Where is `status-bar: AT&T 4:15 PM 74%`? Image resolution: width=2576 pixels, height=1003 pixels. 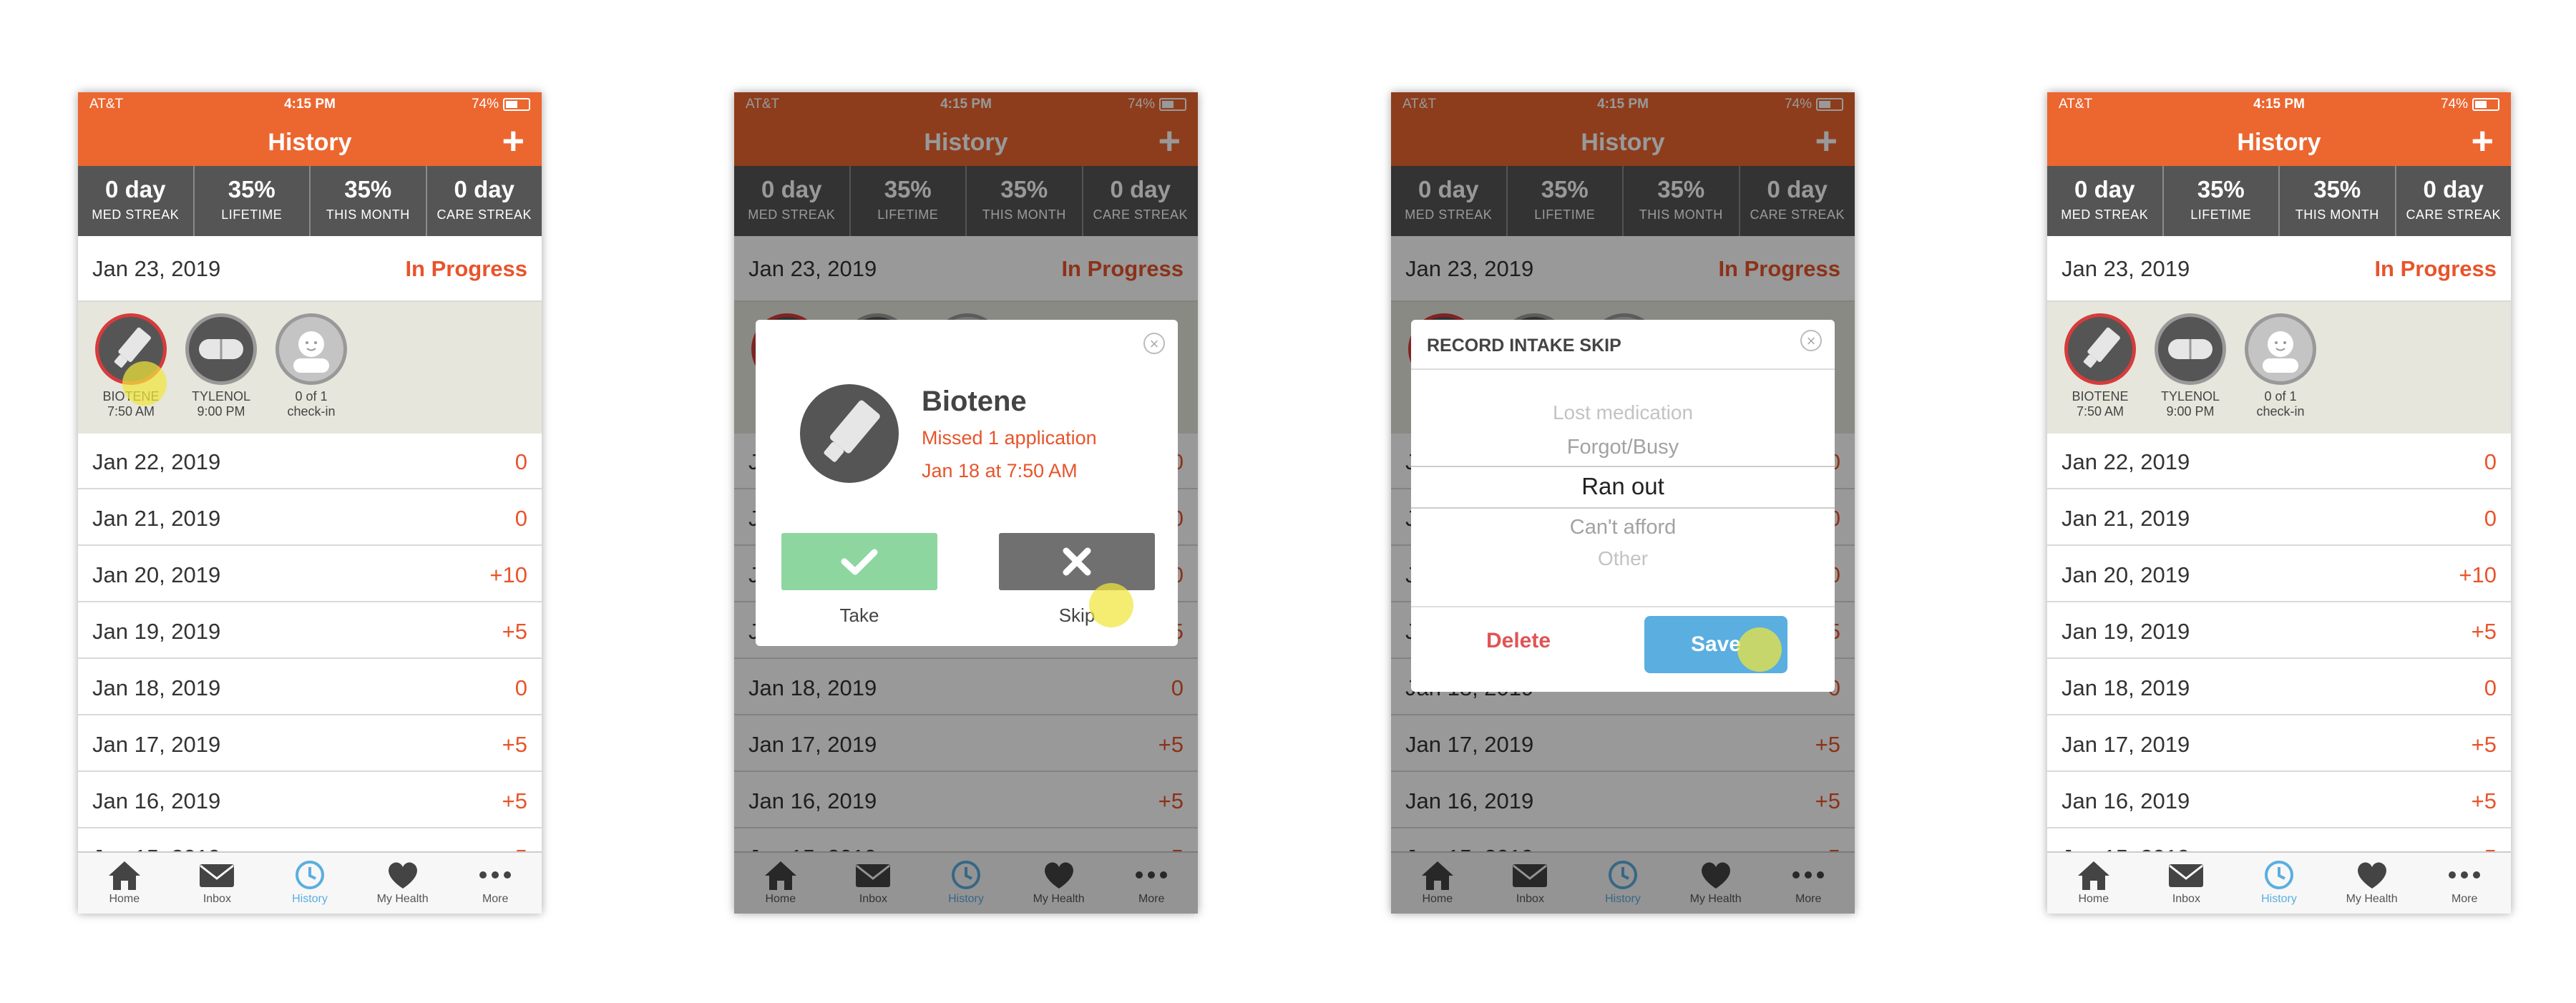 status-bar: AT&T 4:15 PM 74% is located at coordinates (310, 104).